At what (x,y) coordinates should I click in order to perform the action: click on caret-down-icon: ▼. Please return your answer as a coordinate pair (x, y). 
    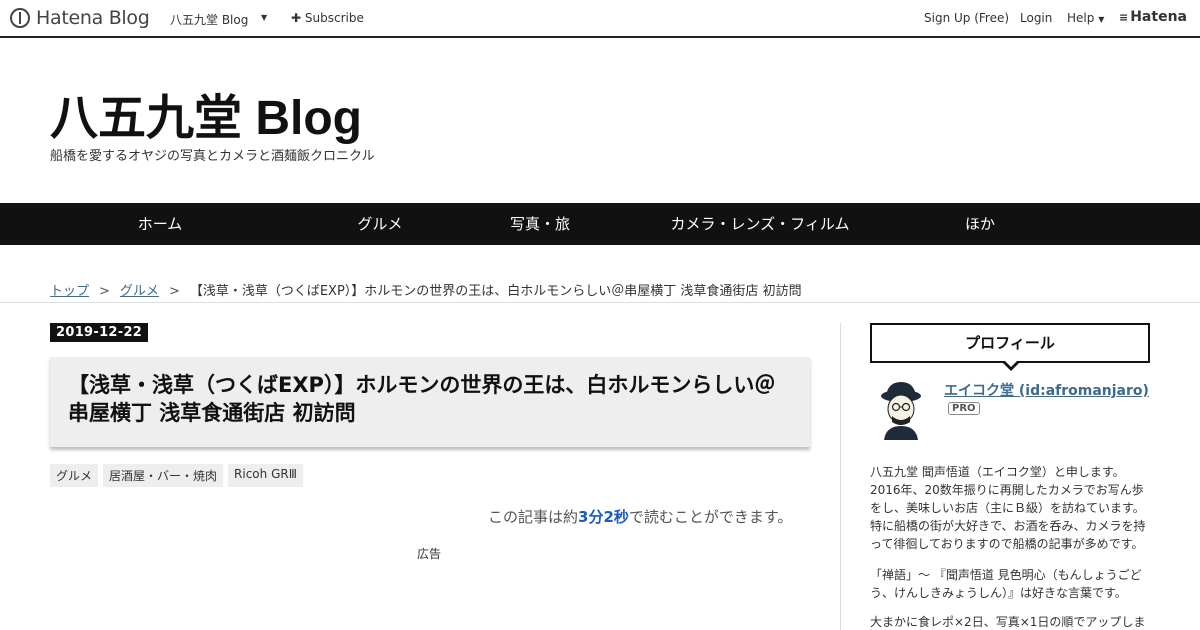
    Looking at the image, I should click on (1101, 19).